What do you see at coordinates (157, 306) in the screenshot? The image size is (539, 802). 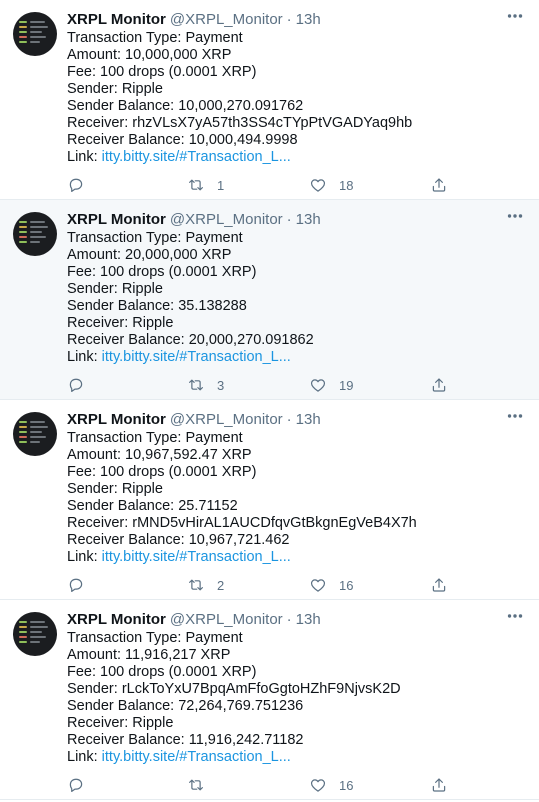 I see `text-line: Sender Balance: 35.138288` at bounding box center [157, 306].